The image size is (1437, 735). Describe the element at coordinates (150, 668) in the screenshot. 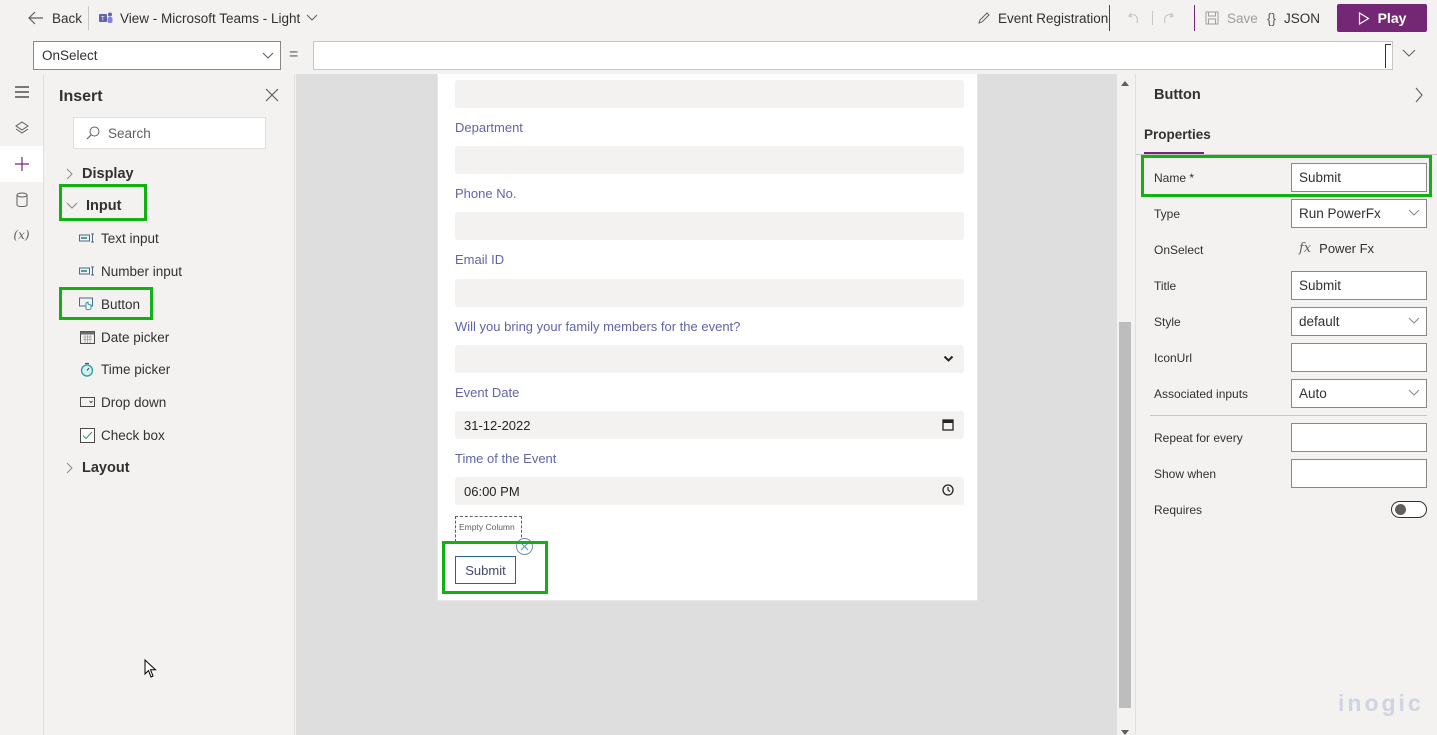

I see `mouse-cursor-icon` at that location.